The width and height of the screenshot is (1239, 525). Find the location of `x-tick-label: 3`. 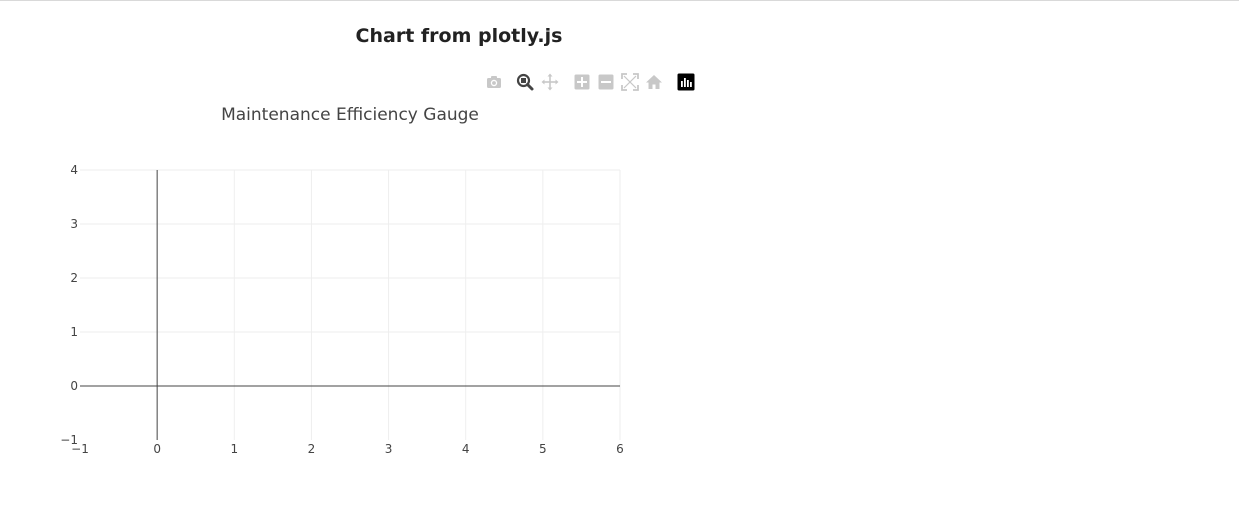

x-tick-label: 3 is located at coordinates (389, 449).